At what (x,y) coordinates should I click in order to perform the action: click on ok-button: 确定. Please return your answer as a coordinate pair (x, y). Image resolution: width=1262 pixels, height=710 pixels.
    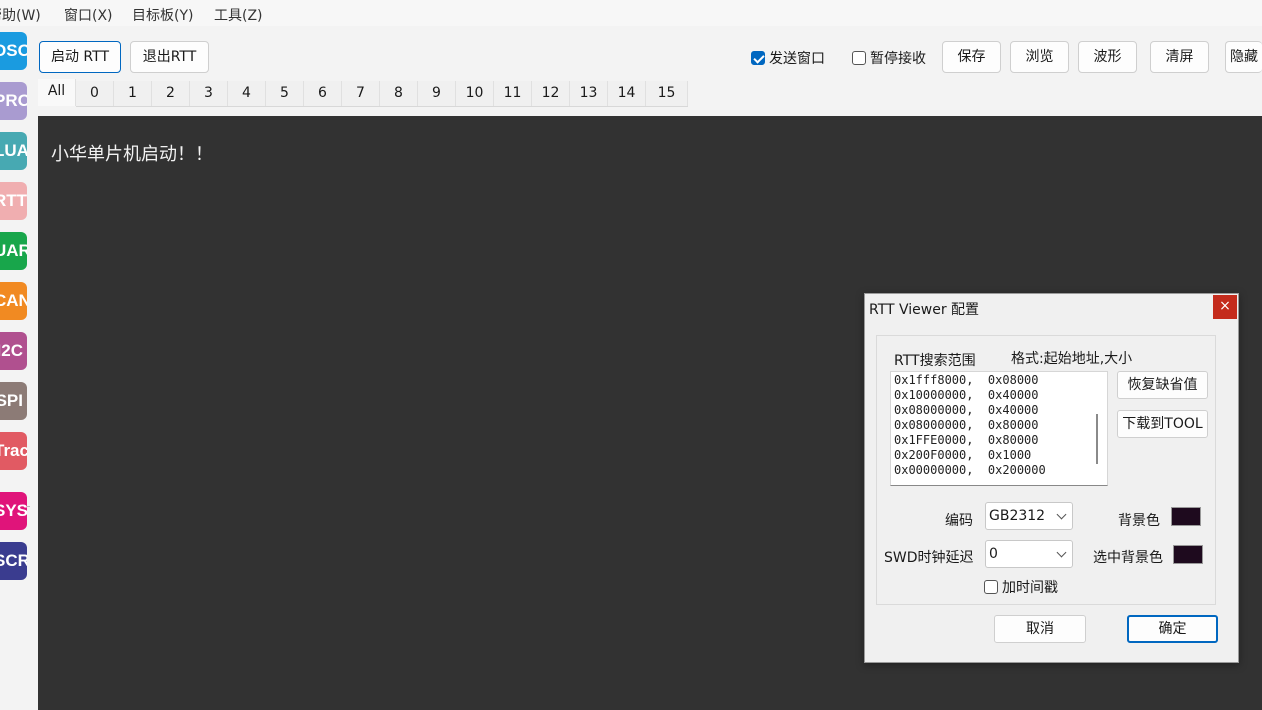
    Looking at the image, I should click on (1172, 629).